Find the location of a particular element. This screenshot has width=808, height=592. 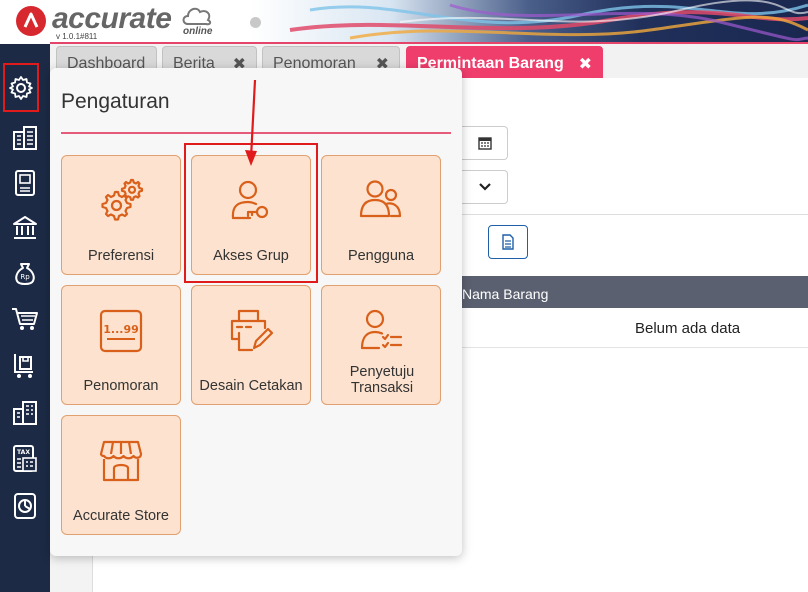

numbering-icon: 1...99 is located at coordinates (121, 331).